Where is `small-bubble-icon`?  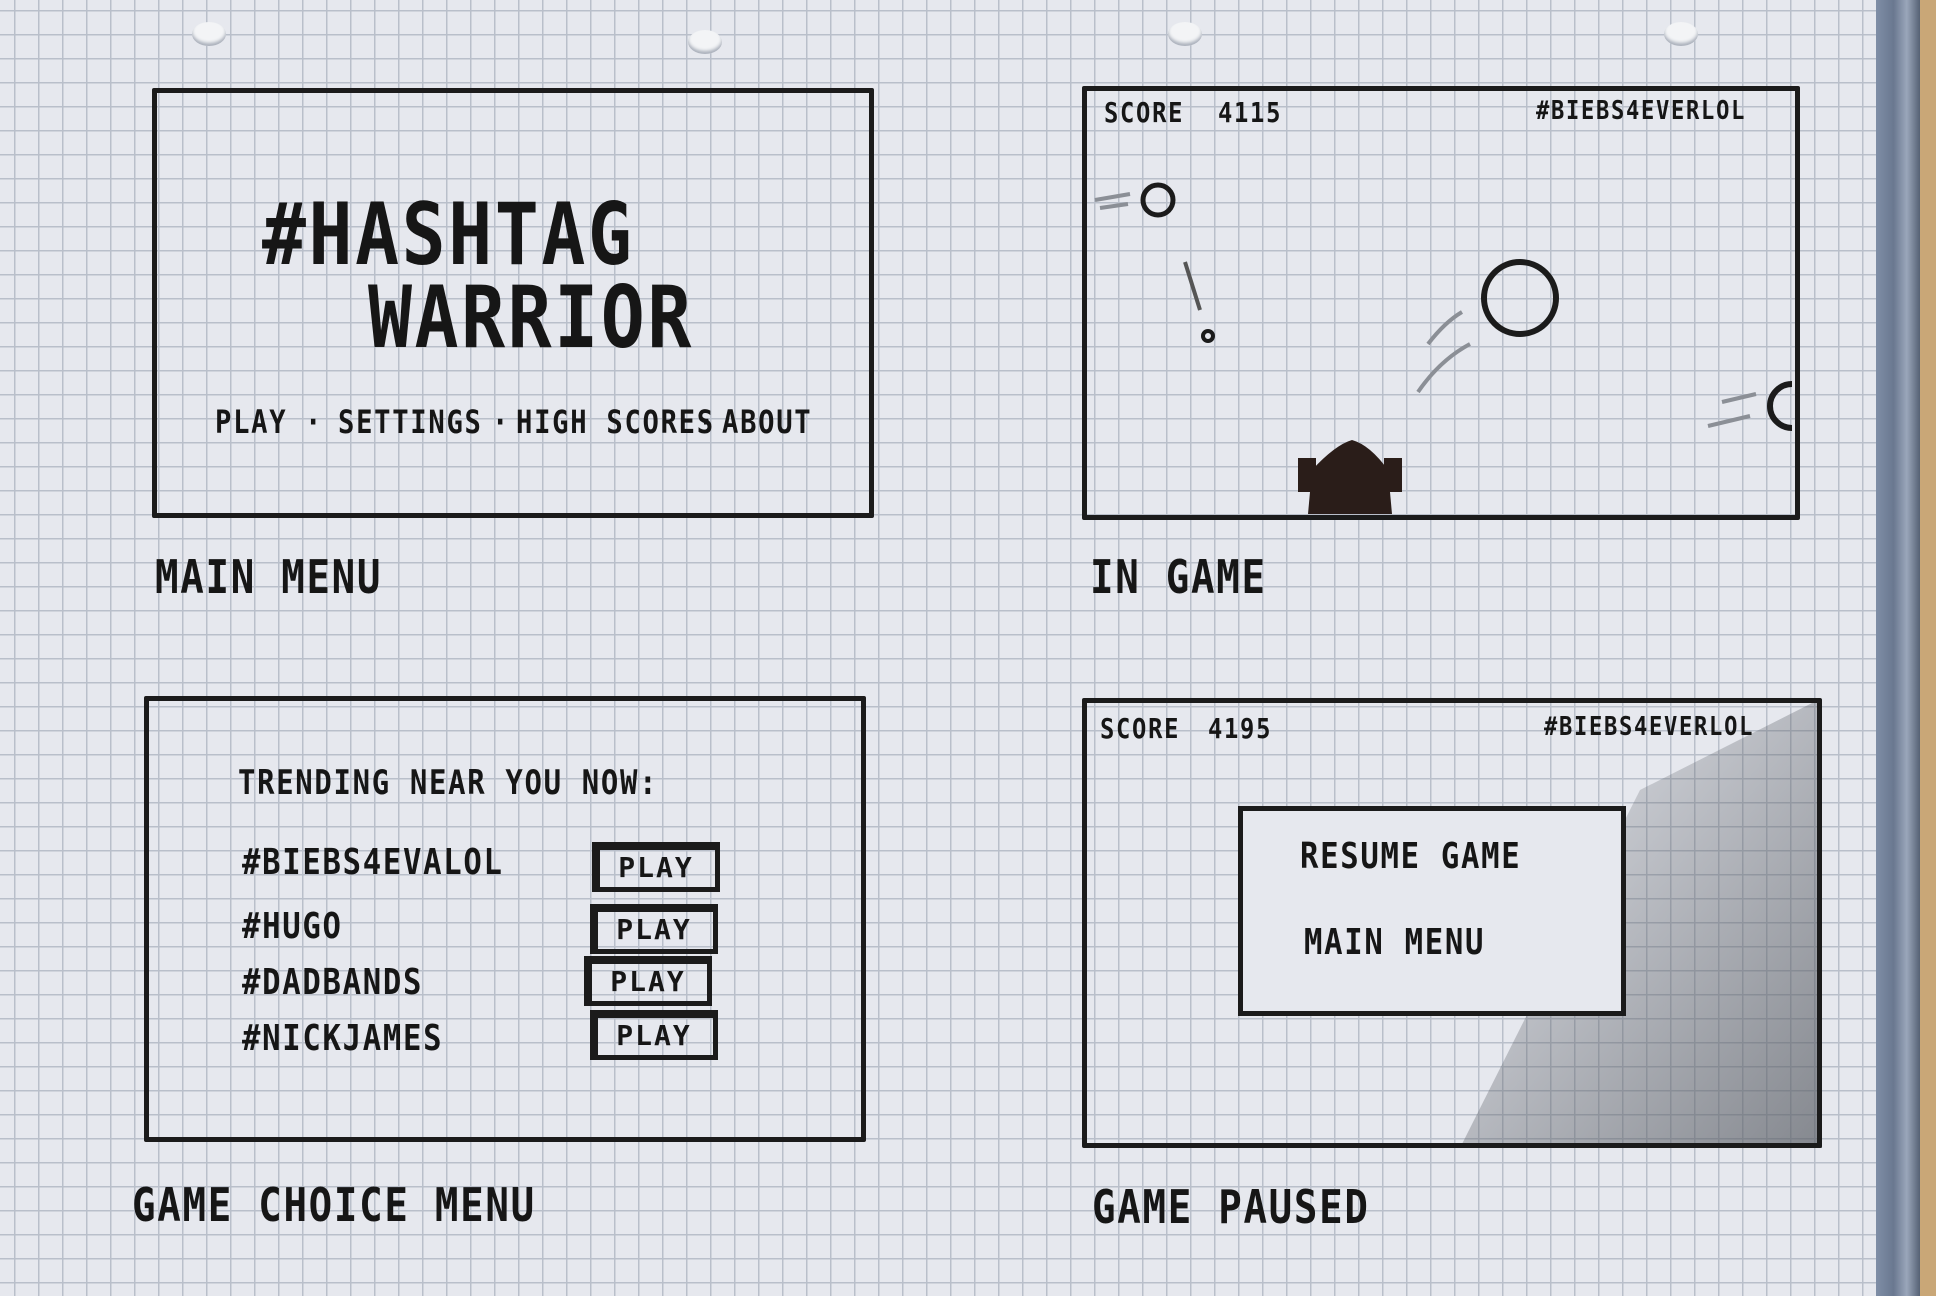 small-bubble-icon is located at coordinates (1158, 200).